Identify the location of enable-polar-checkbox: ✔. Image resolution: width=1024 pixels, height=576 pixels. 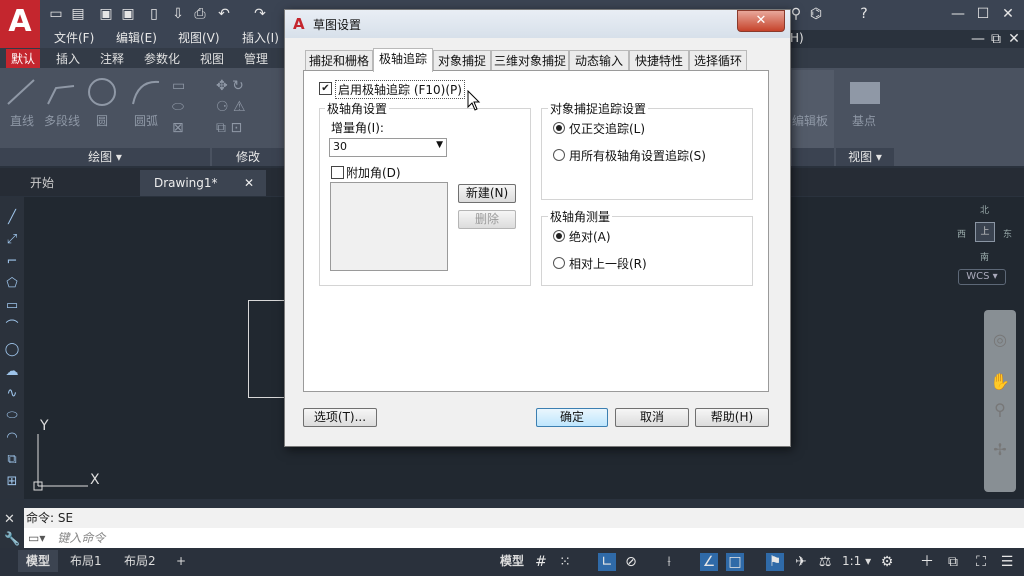
(325, 88).